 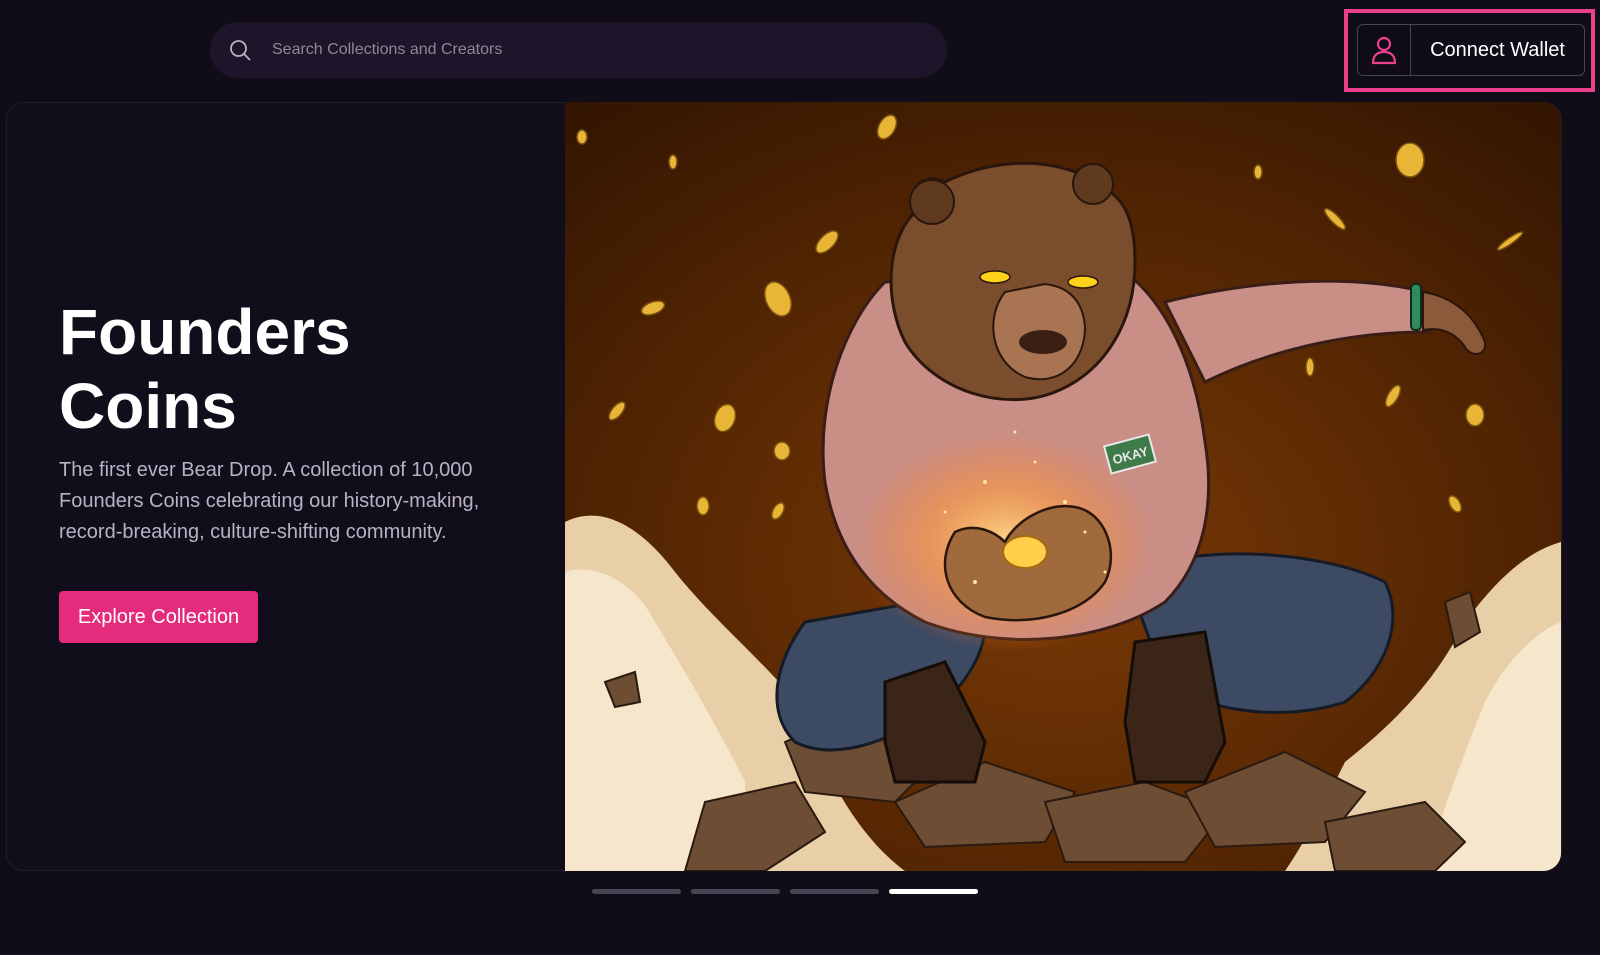 What do you see at coordinates (1384, 50) in the screenshot?
I see `user-icon` at bounding box center [1384, 50].